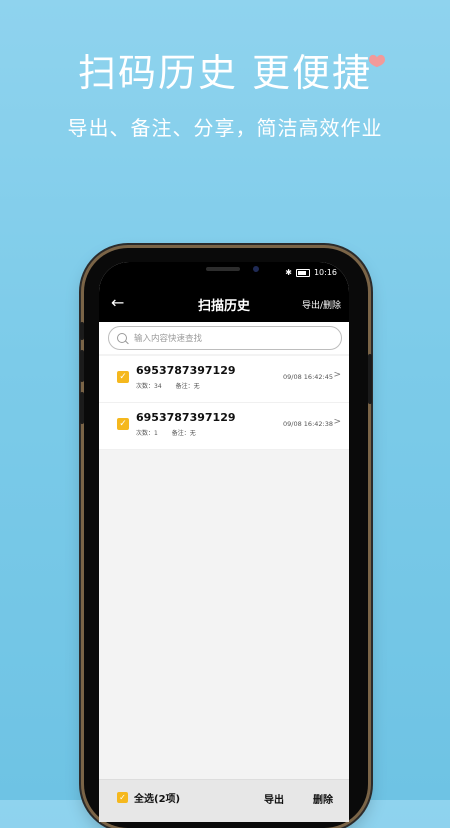 This screenshot has height=828, width=450. What do you see at coordinates (256, 269) in the screenshot?
I see `front-camera` at bounding box center [256, 269].